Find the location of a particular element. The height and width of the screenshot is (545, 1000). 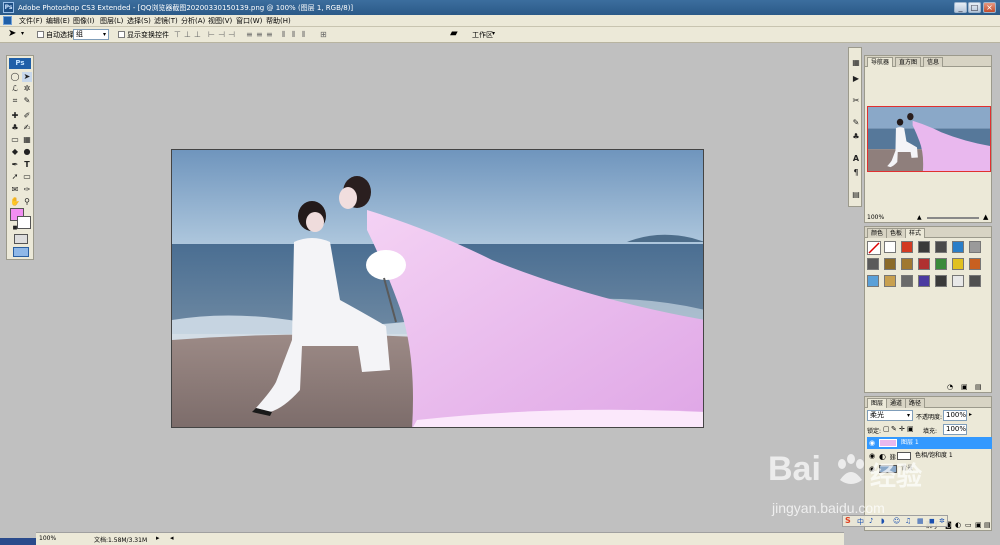

tab-channels: 通道 is located at coordinates (896, 403).